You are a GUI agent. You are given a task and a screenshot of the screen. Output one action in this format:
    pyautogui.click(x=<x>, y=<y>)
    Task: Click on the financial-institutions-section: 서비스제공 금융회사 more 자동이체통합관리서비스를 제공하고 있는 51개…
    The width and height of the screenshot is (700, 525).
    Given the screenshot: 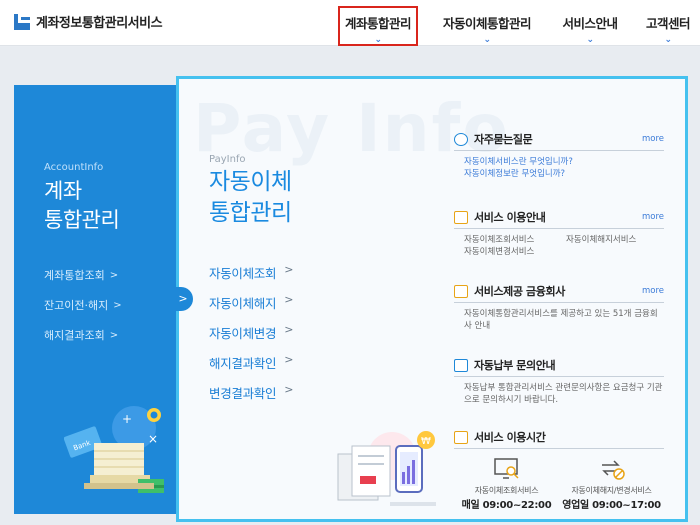 What is the action you would take?
    pyautogui.click(x=559, y=307)
    